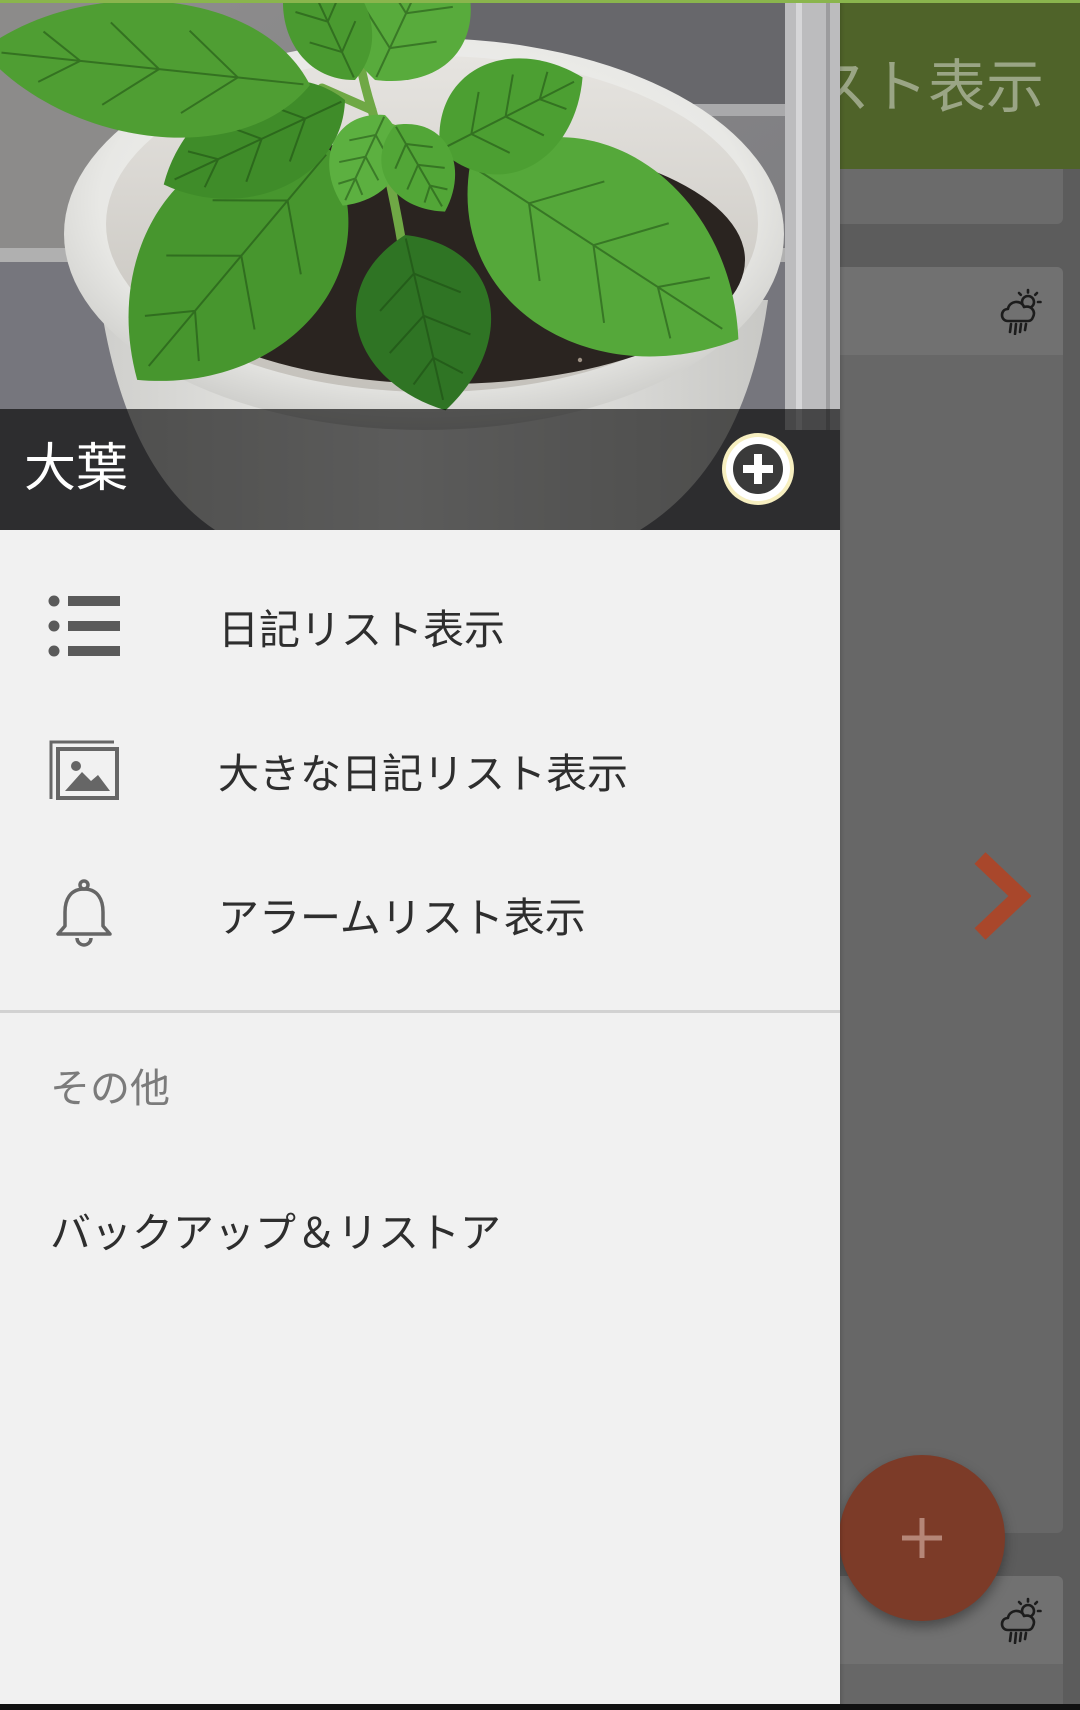 The image size is (1080, 1710). I want to click on header-title-bar: 大葉, so click(420, 469).